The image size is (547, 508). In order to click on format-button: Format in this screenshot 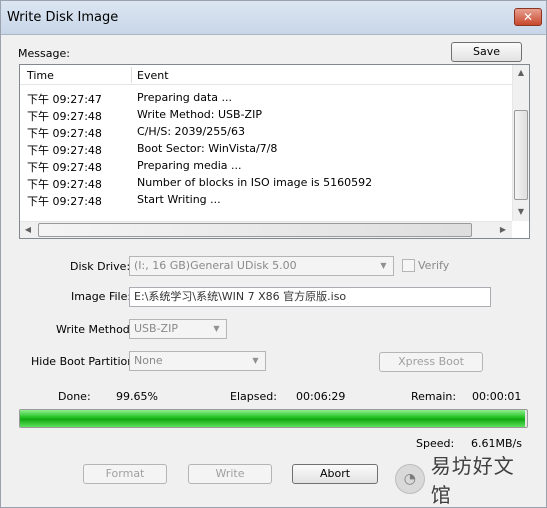, I will do `click(125, 474)`.